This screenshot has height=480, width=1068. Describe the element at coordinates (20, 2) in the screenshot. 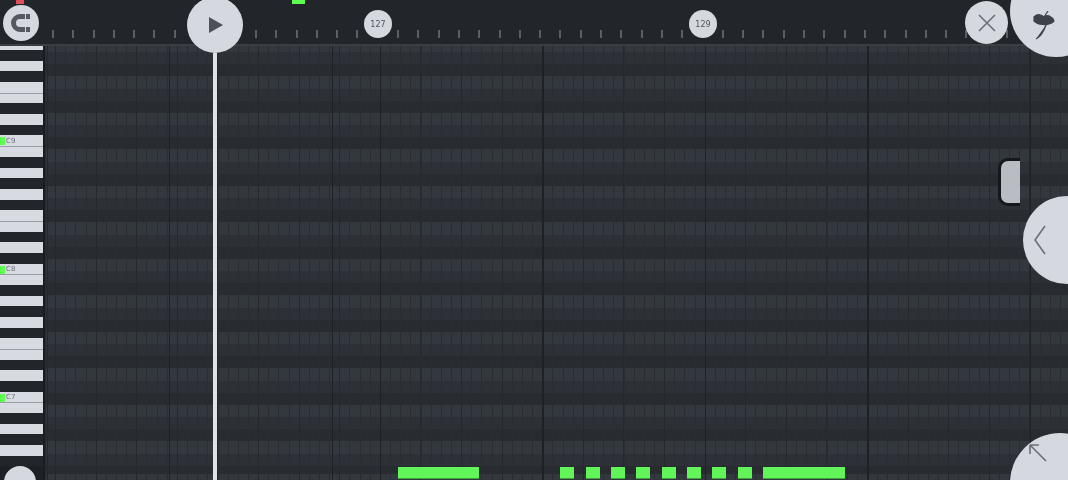

I see `loop-start-marker` at that location.